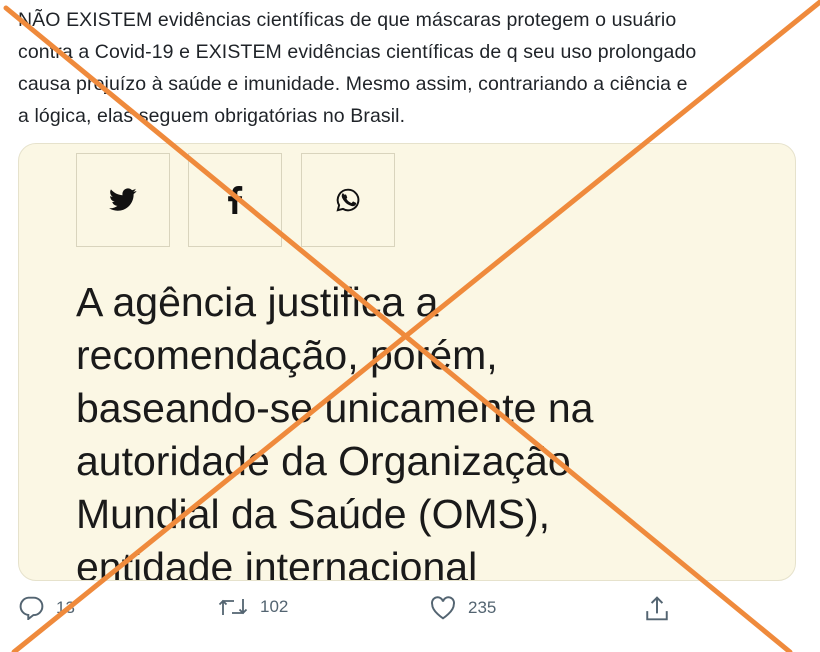 The image size is (820, 652). I want to click on retweet-count: 102, so click(274, 606).